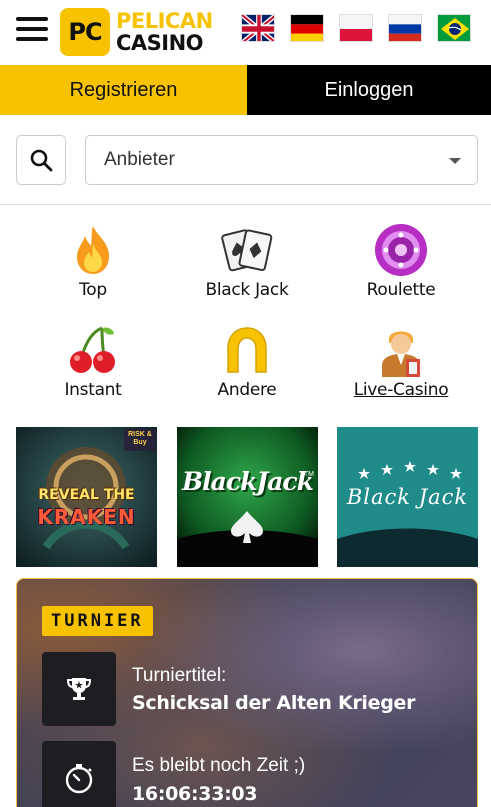  I want to click on game-tile-black-jack-blue: Black Jack, so click(407, 497).